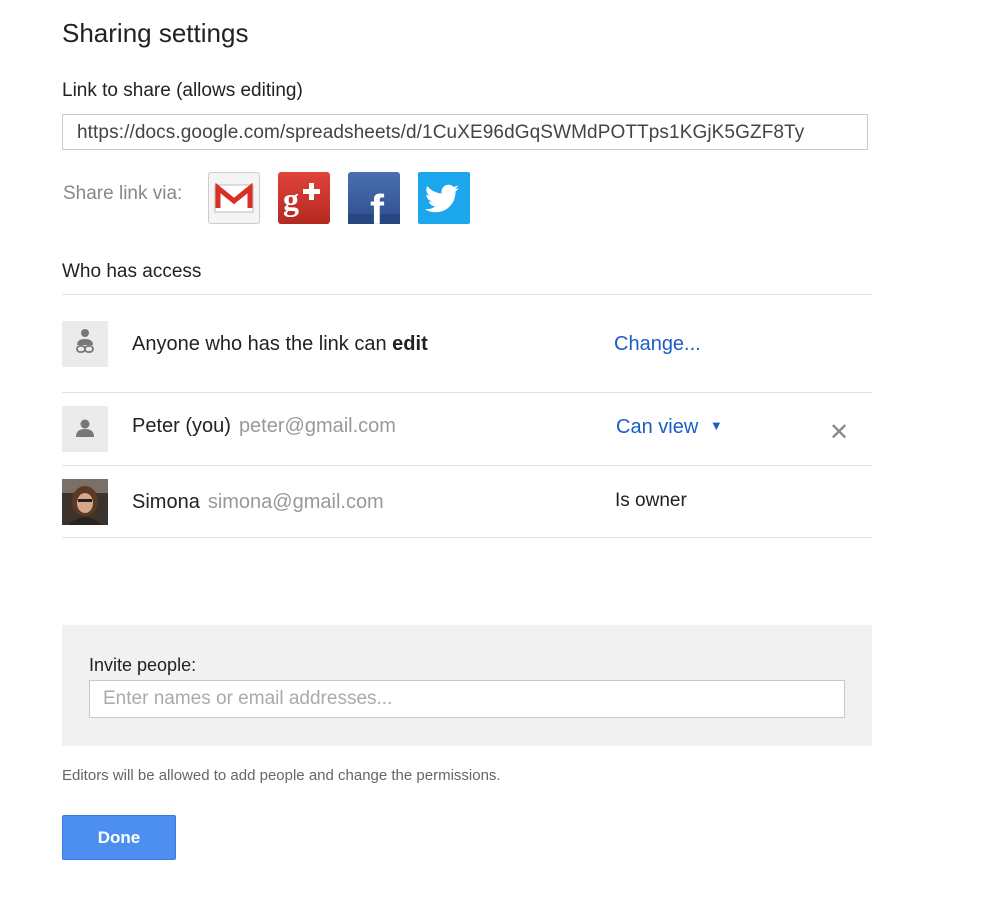 The width and height of the screenshot is (1000, 900). I want to click on gmail-icon, so click(234, 198).